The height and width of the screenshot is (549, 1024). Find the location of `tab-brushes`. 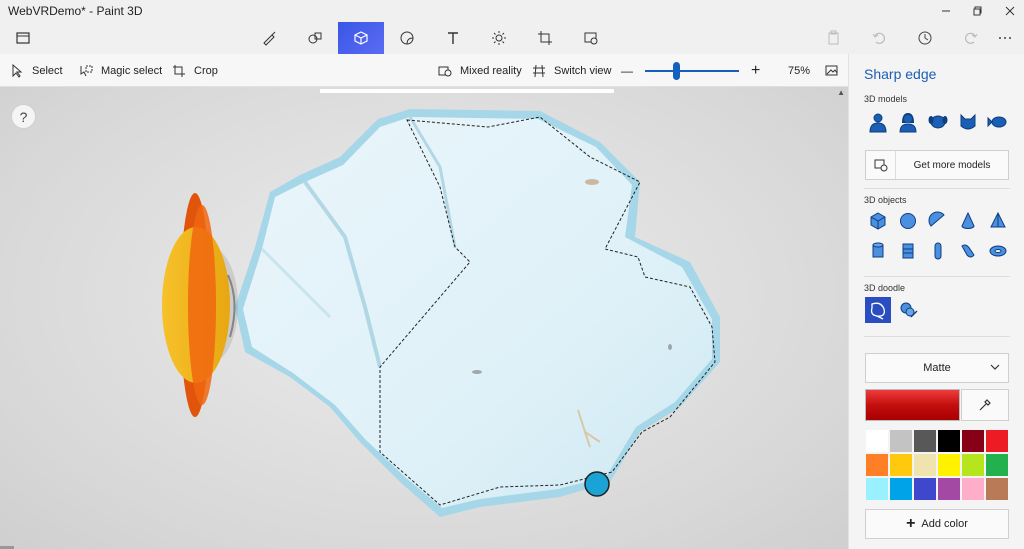

tab-brushes is located at coordinates (269, 38).